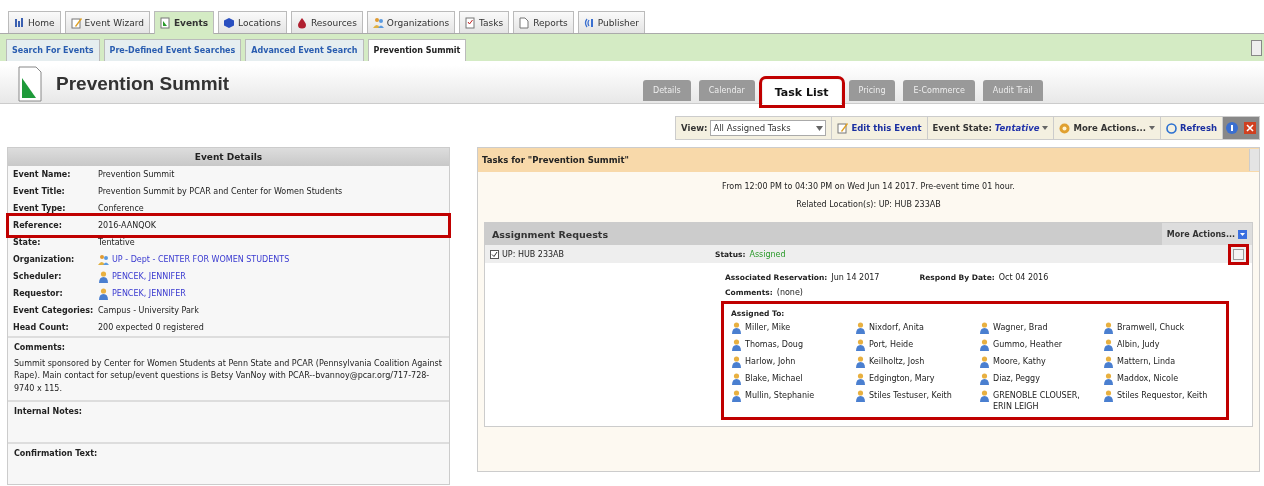  Describe the element at coordinates (589, 22) in the screenshot. I see `signal-icon` at that location.